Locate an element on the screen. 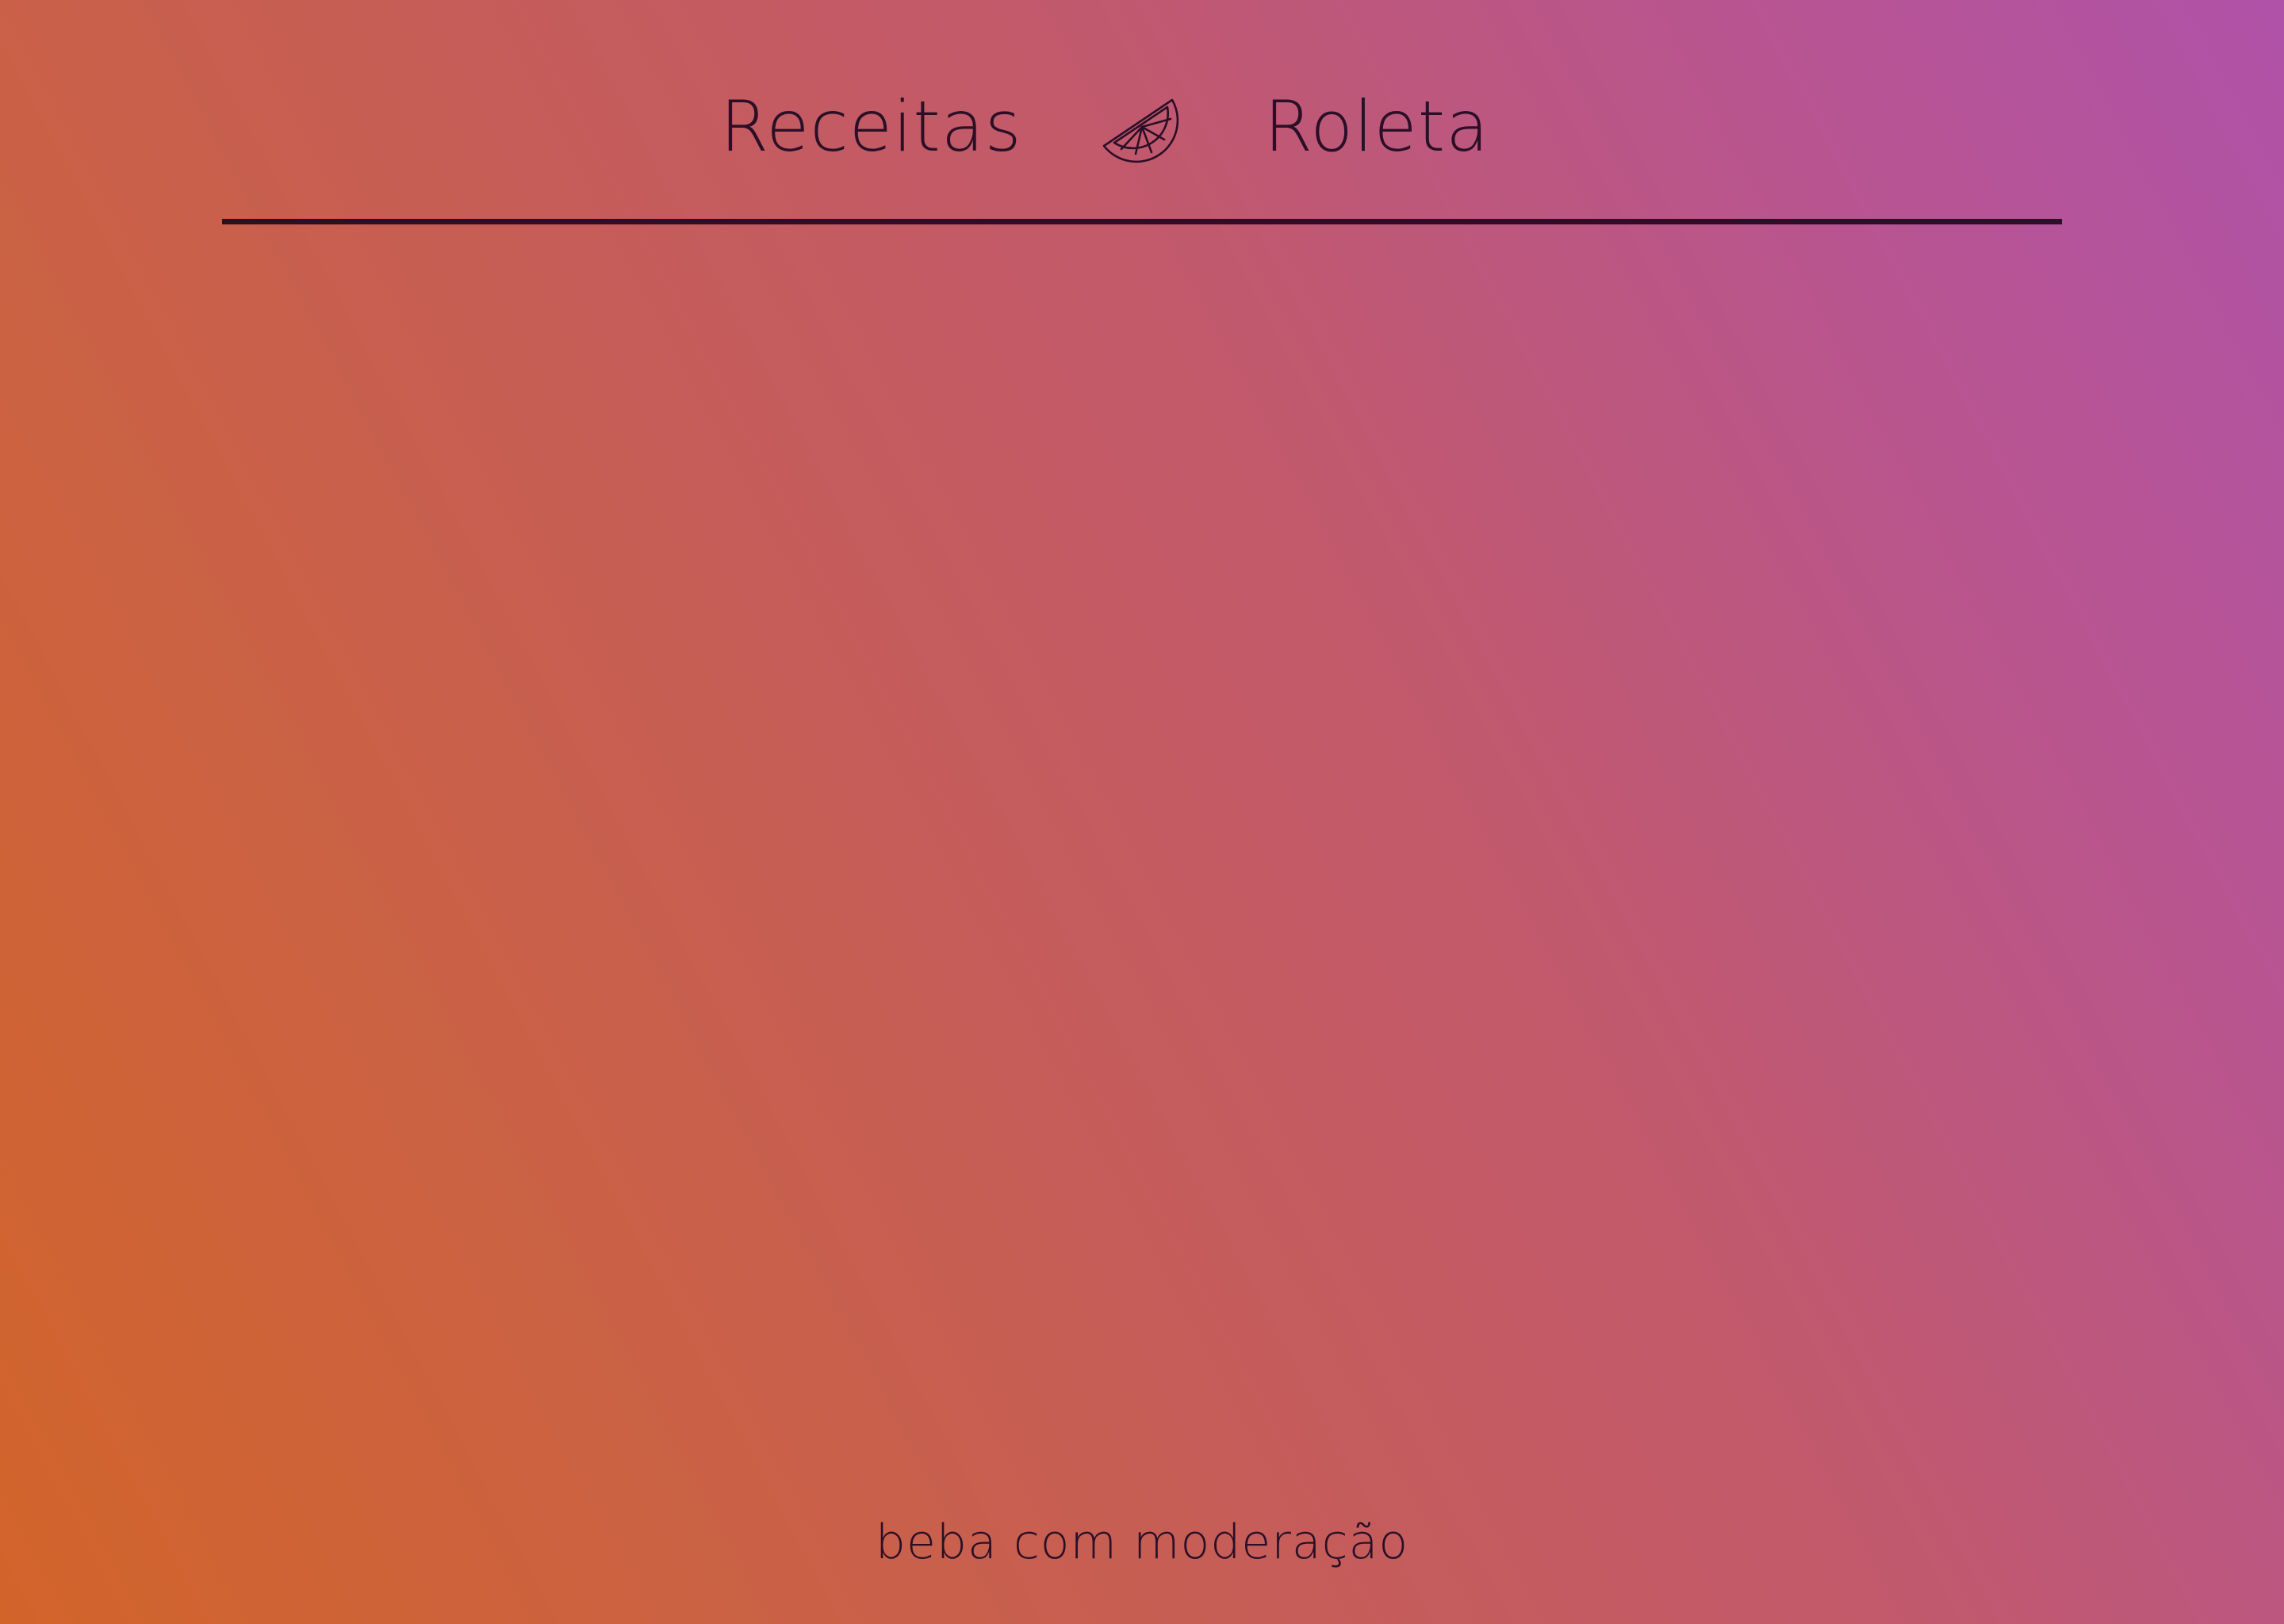 The image size is (2284, 1624). nav-link-receitas: Receitas is located at coordinates (871, 126).